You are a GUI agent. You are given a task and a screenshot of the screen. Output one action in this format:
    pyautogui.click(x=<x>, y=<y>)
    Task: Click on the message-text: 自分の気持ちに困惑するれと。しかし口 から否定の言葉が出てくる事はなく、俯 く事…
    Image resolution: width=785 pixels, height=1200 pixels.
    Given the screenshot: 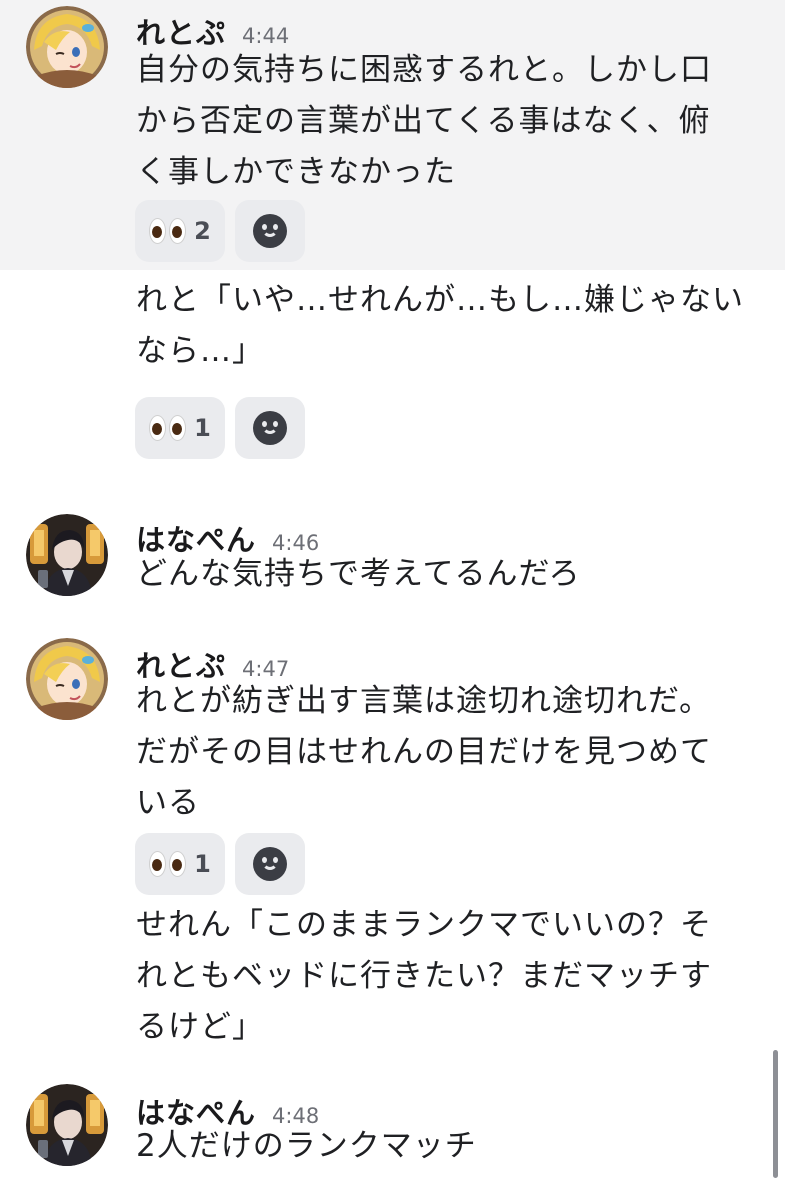 What is the action you would take?
    pyautogui.click(x=424, y=121)
    